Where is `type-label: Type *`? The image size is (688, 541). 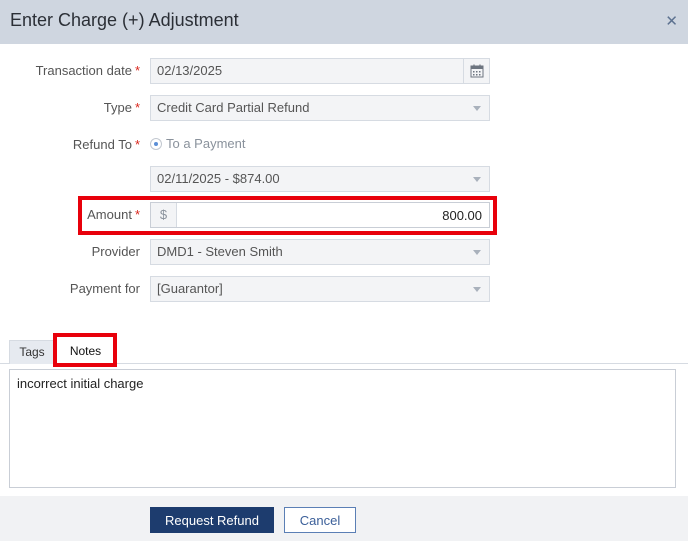 type-label: Type * is located at coordinates (121, 107).